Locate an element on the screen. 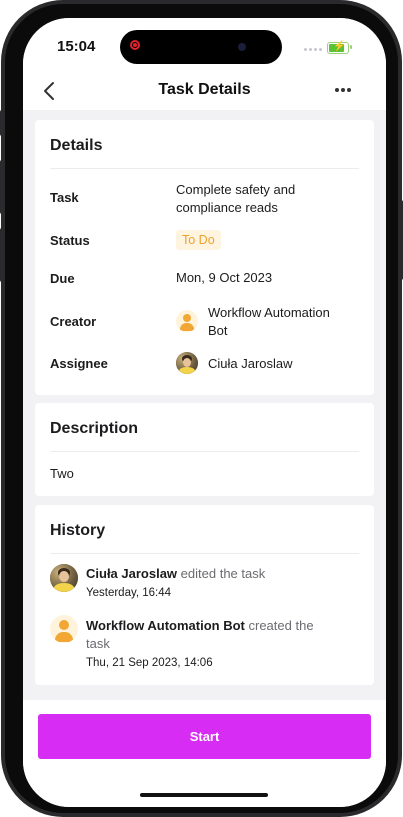  history-entry-text: Workflow Automation Bot created the task is located at coordinates (200, 635).